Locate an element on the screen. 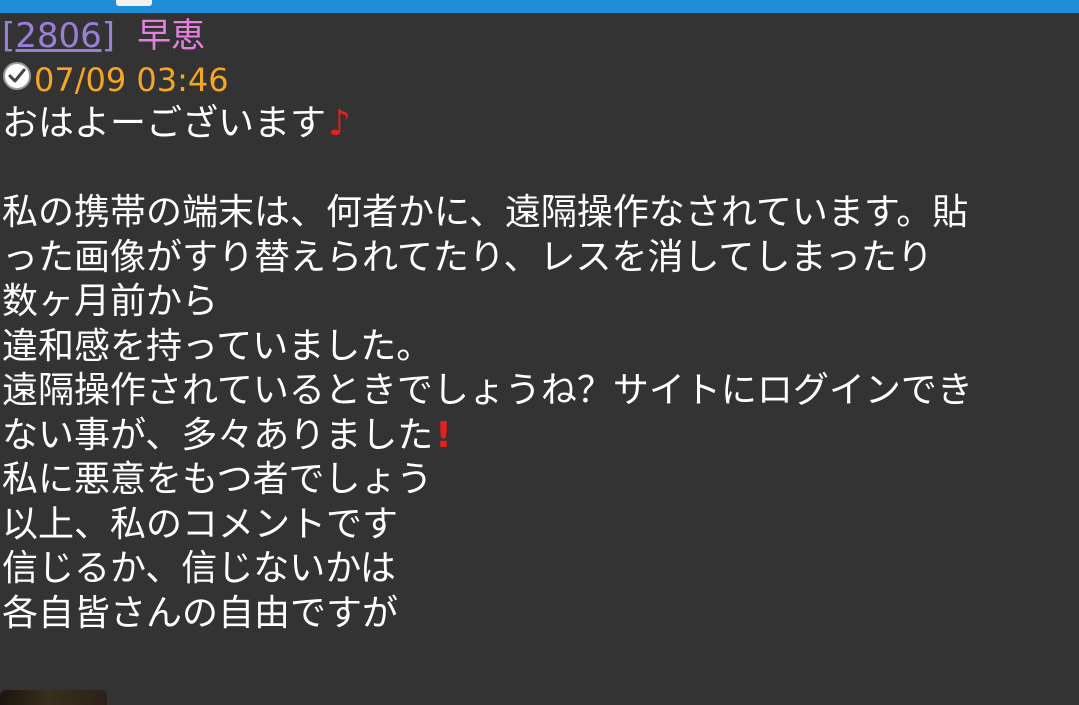 Image resolution: width=1079 pixels, height=705 pixels. post-number-link: [2806] is located at coordinates (58, 36).